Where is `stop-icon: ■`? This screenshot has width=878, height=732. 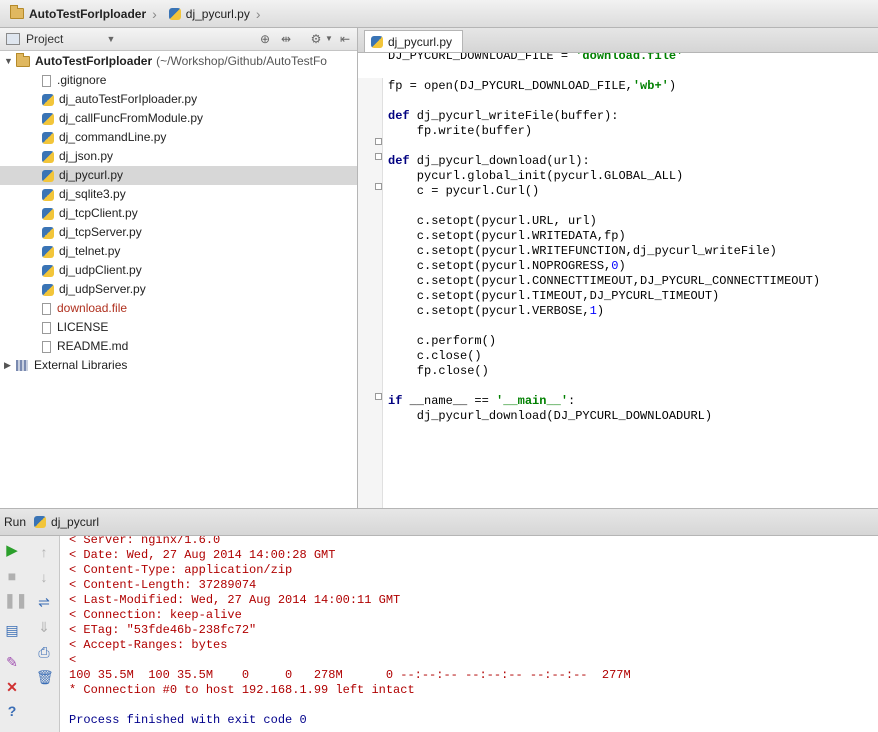
stop-icon: ■ is located at coordinates (12, 576).